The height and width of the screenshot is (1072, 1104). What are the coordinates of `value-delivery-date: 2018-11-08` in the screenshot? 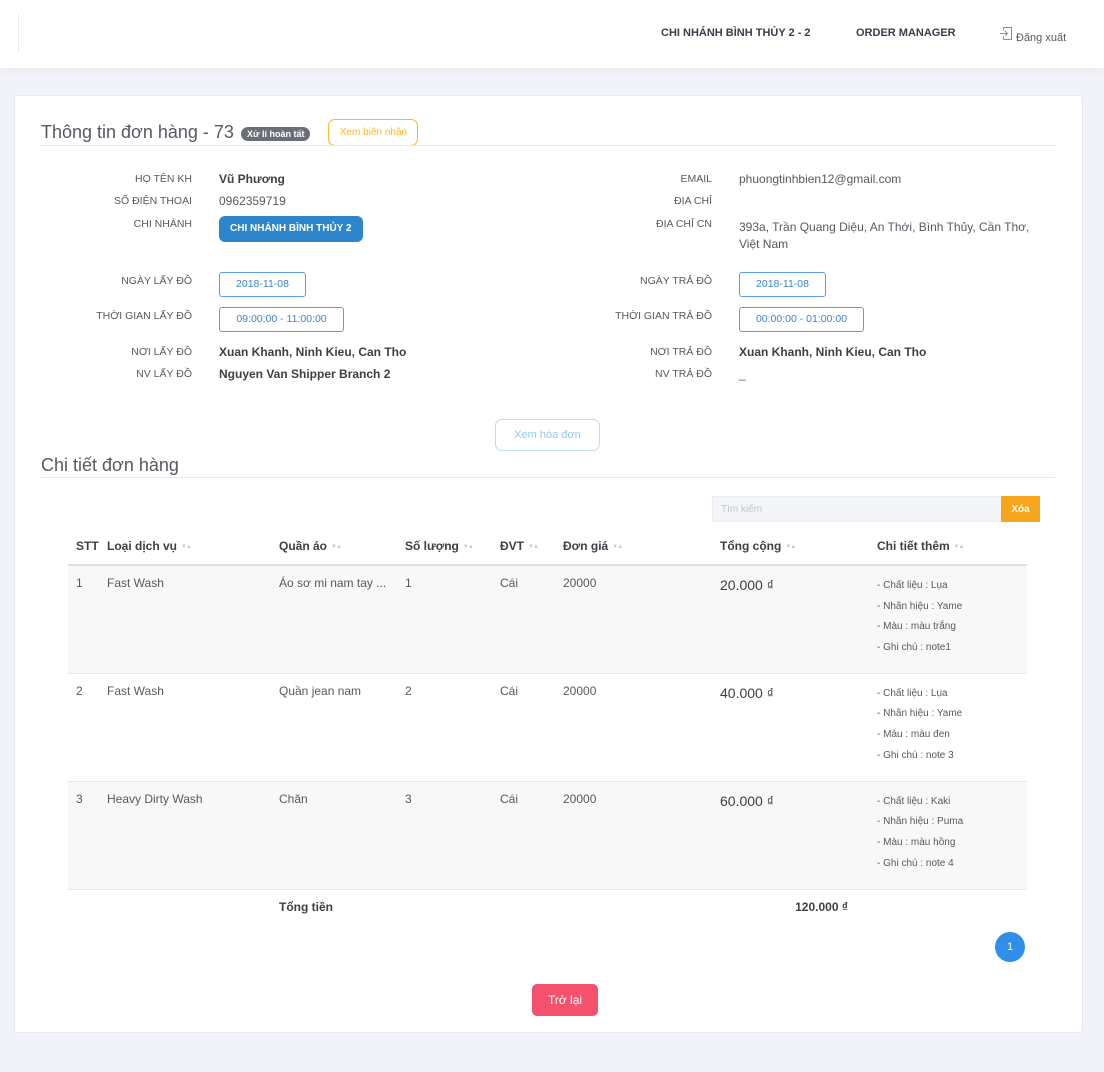 It's located at (782, 284).